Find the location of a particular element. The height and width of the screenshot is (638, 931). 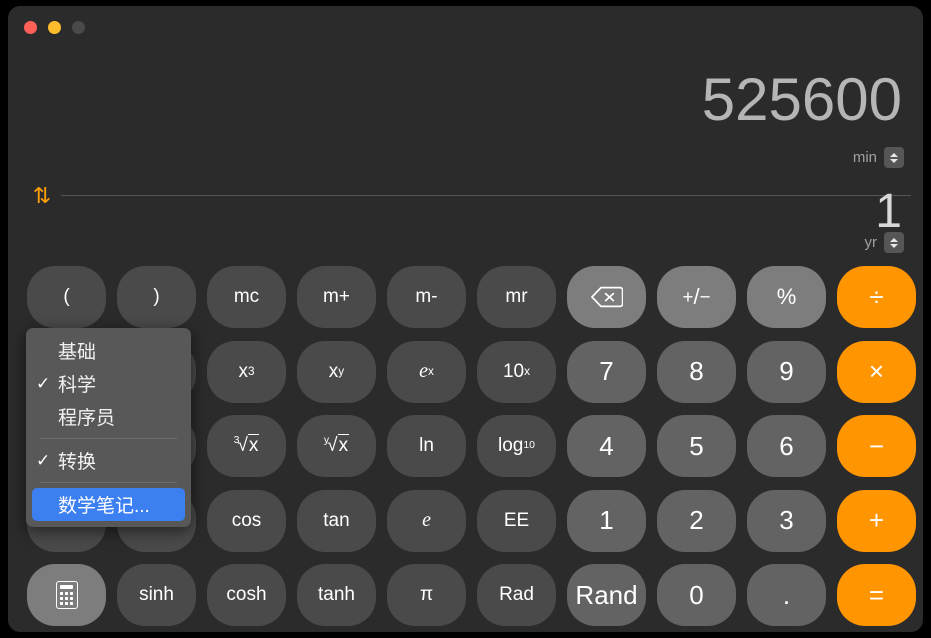

key-e-power-x: ex is located at coordinates (426, 371).